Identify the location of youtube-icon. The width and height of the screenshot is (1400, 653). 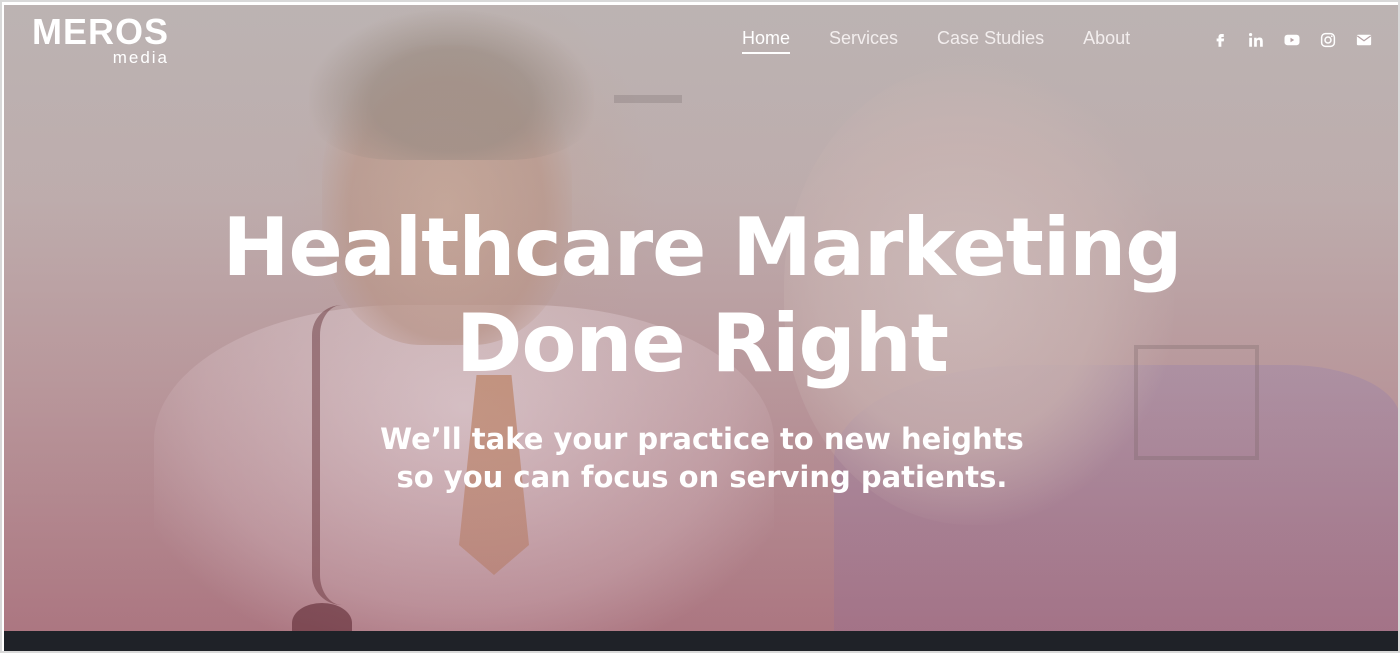
(1292, 40).